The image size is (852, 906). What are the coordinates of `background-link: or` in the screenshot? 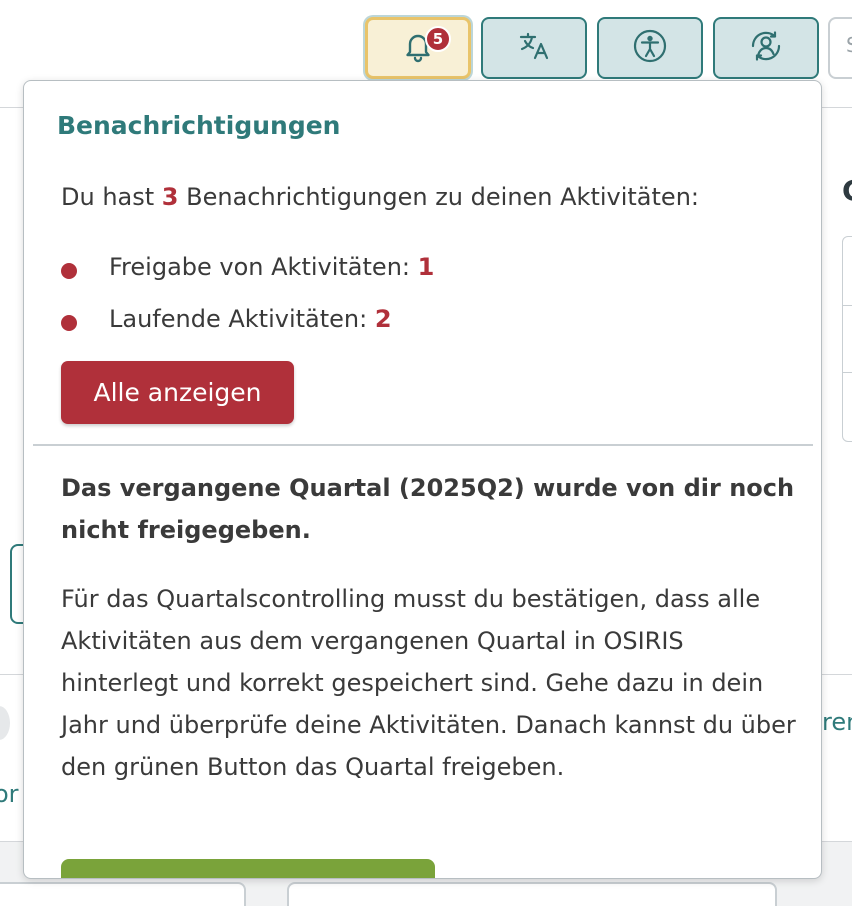 It's located at (9, 794).